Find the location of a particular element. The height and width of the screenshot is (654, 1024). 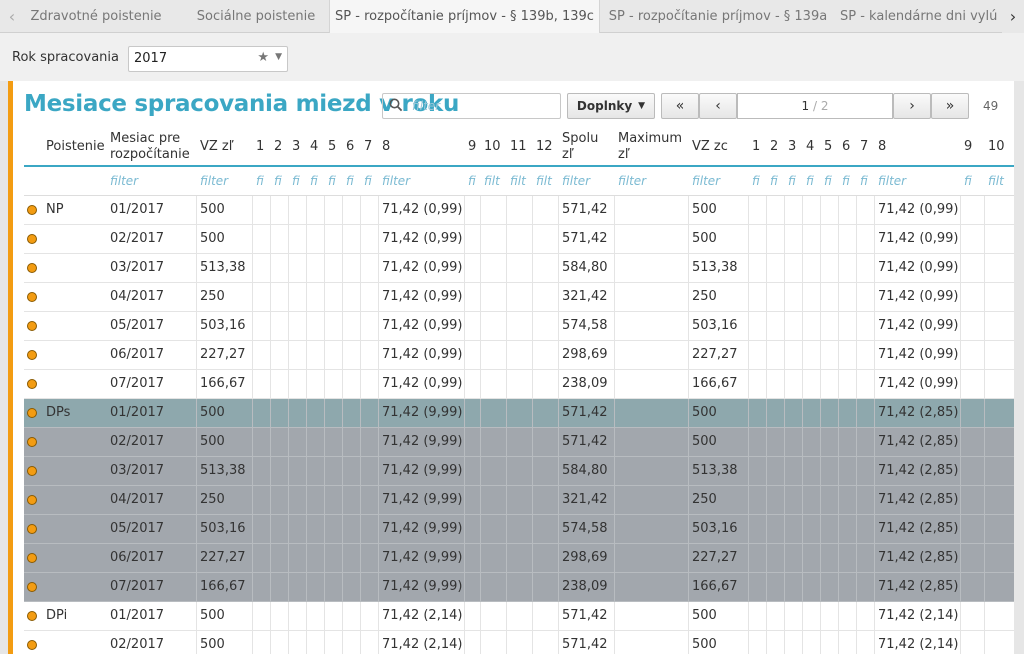

tab-socialne-poistenie: Sociálne poistenie is located at coordinates (256, 16).